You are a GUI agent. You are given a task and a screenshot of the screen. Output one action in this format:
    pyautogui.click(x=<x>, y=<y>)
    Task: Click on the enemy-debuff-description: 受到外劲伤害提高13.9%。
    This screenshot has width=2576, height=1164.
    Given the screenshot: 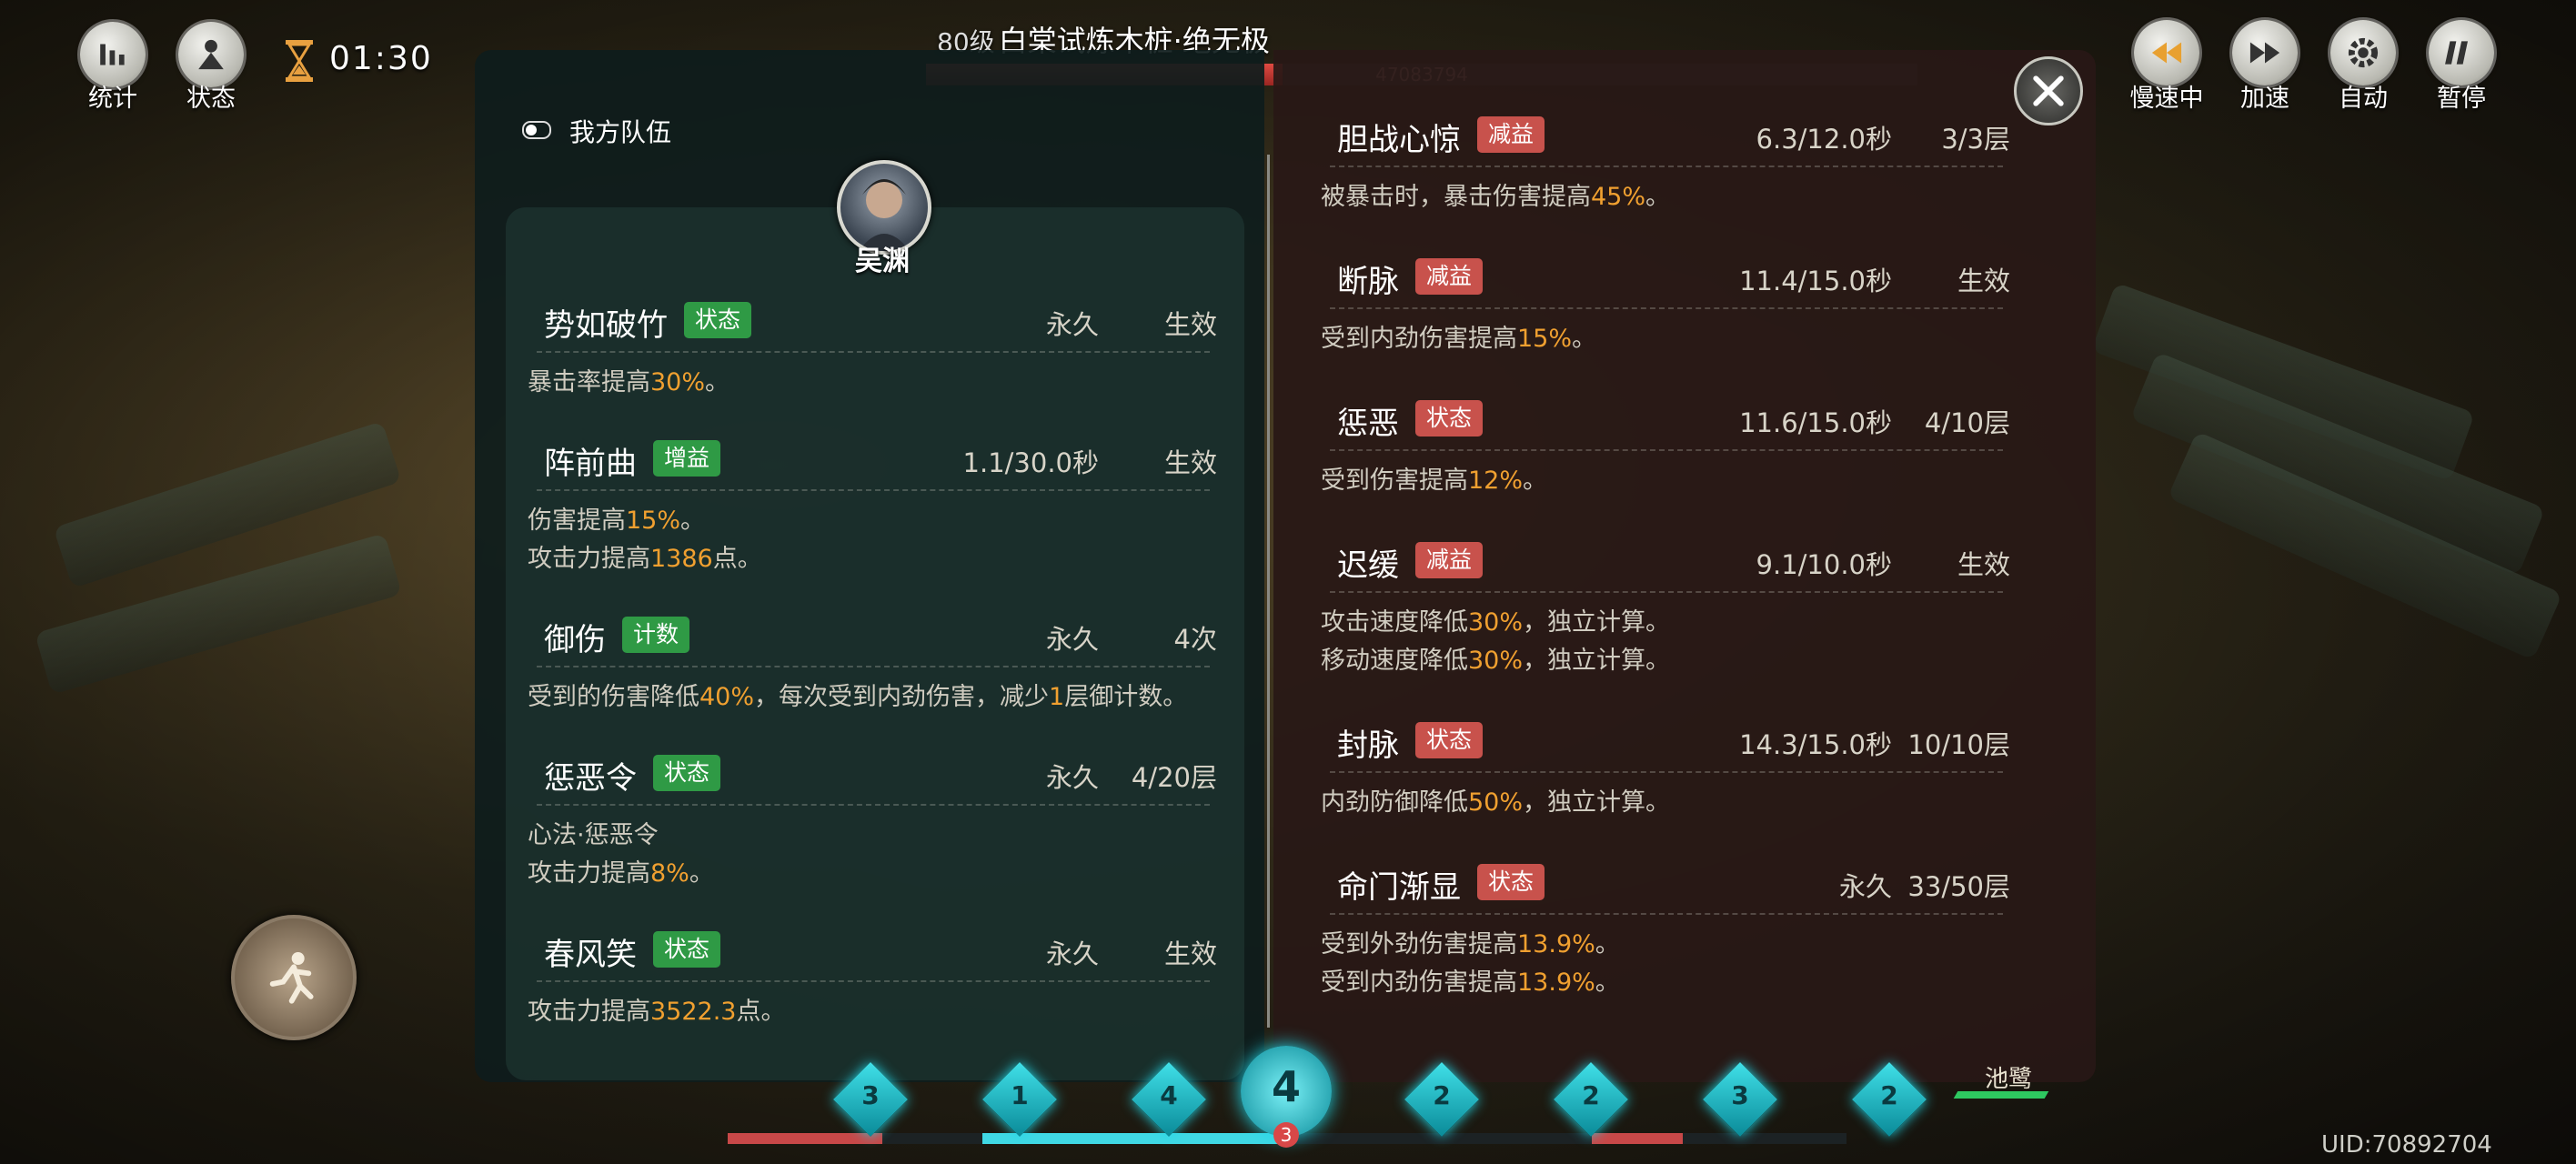 What is the action you would take?
    pyautogui.click(x=1470, y=944)
    